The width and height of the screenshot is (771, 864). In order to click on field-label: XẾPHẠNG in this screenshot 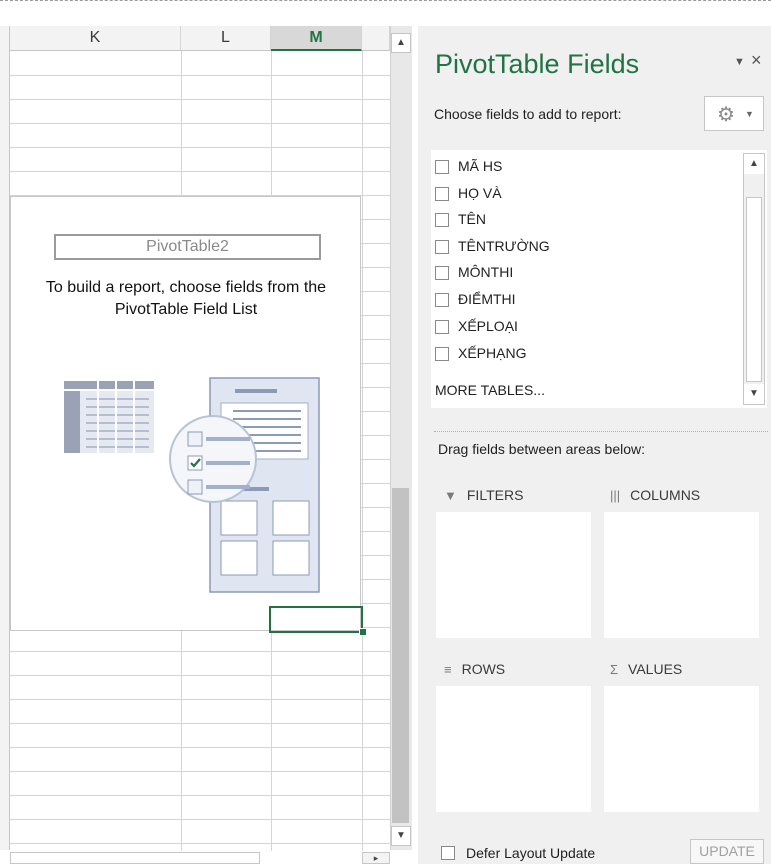, I will do `click(492, 353)`.